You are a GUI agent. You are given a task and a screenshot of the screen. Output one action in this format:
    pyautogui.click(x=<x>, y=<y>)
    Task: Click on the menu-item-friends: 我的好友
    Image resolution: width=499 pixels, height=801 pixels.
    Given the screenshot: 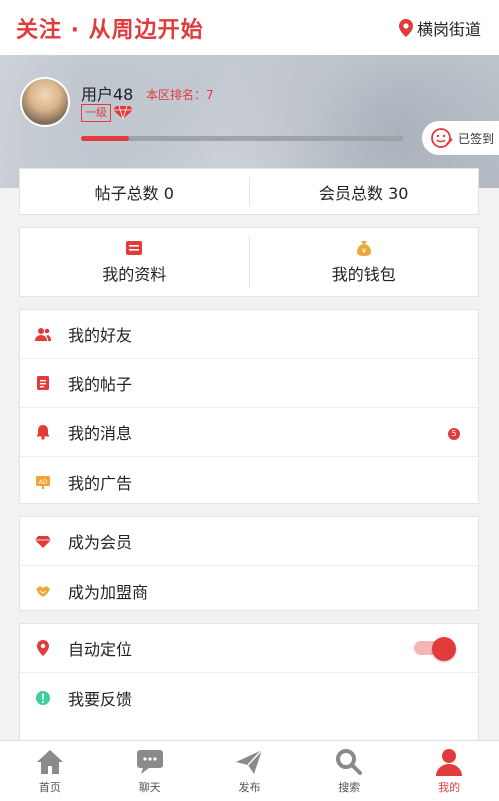 What is the action you would take?
    pyautogui.click(x=249, y=334)
    